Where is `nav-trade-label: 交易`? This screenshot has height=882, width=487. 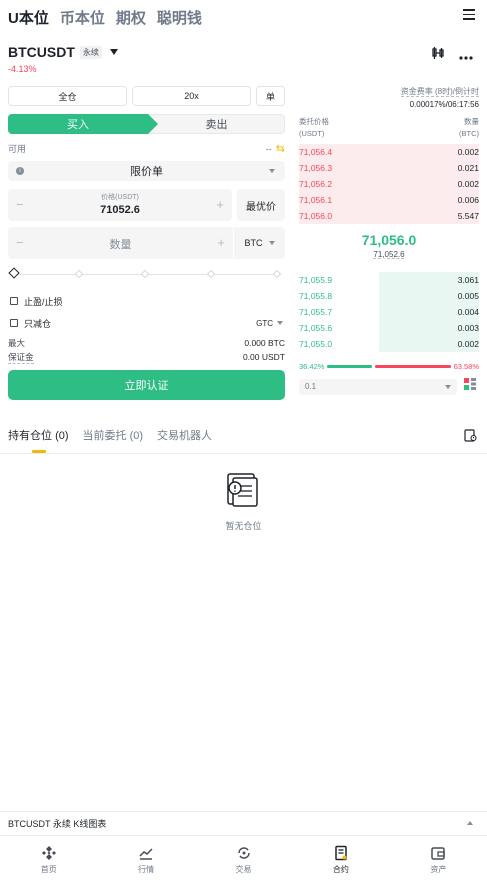
nav-trade-label: 交易 is located at coordinates (243, 869).